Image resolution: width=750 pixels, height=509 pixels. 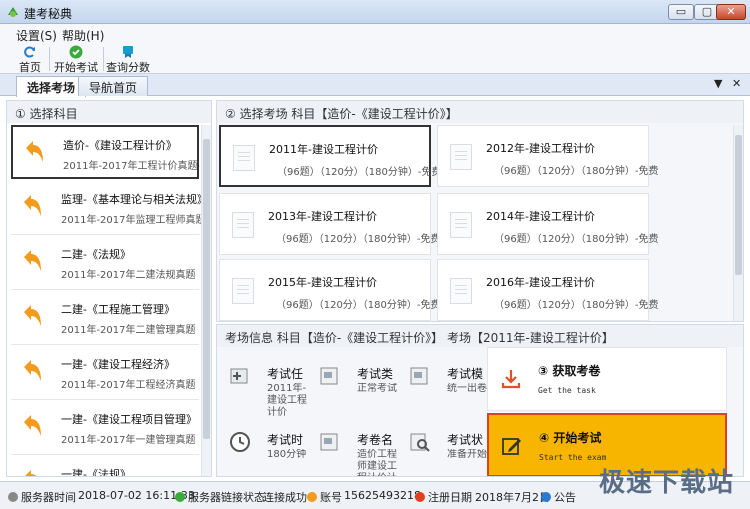 I want to click on subject-item: 一建-《建设工程项目管理》 2011年-2017年一建管理真题, so click(x=105, y=428).